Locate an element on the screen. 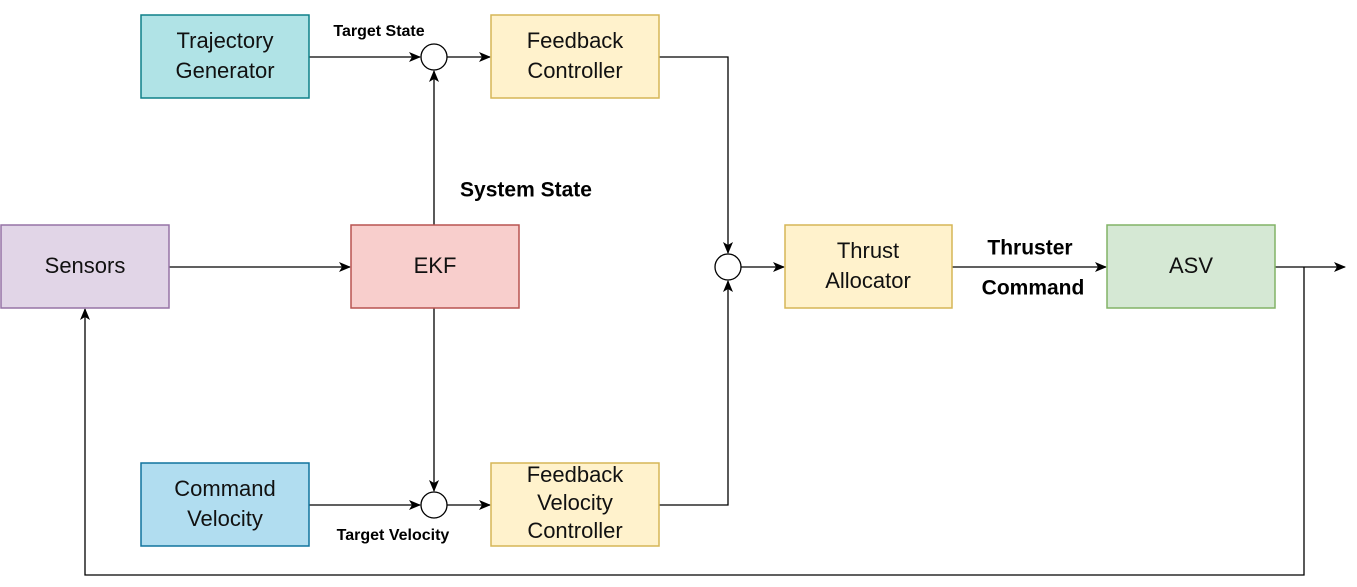 Image resolution: width=1357 pixels, height=587 pixels. edge-feedback-to-mid-sum is located at coordinates (696, 155).